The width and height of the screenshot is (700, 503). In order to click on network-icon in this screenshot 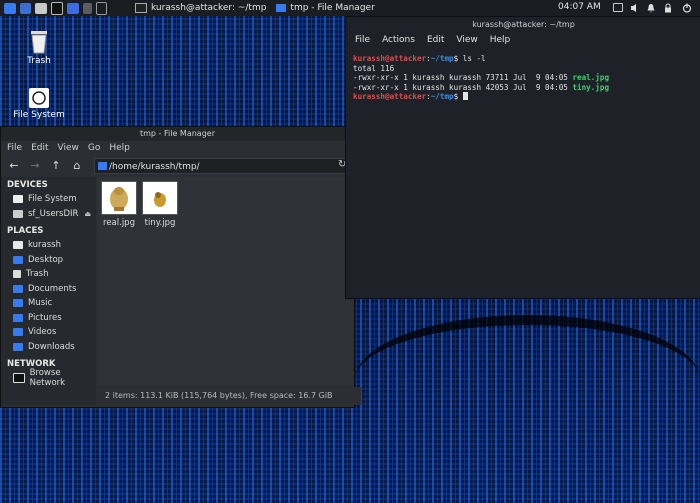, I will do `click(19, 378)`.